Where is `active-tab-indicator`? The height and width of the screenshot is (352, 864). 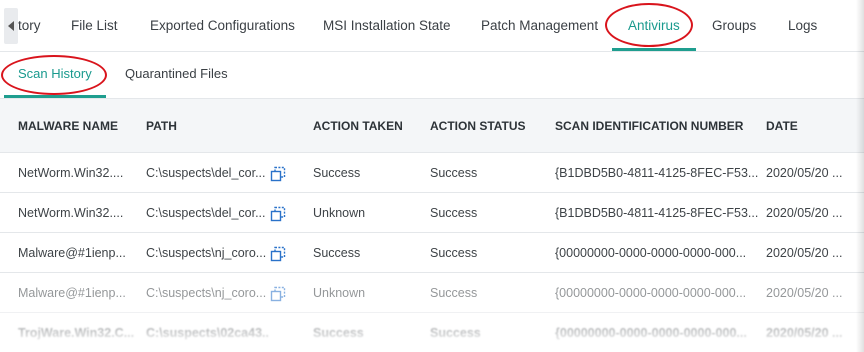
active-tab-indicator is located at coordinates (654, 49).